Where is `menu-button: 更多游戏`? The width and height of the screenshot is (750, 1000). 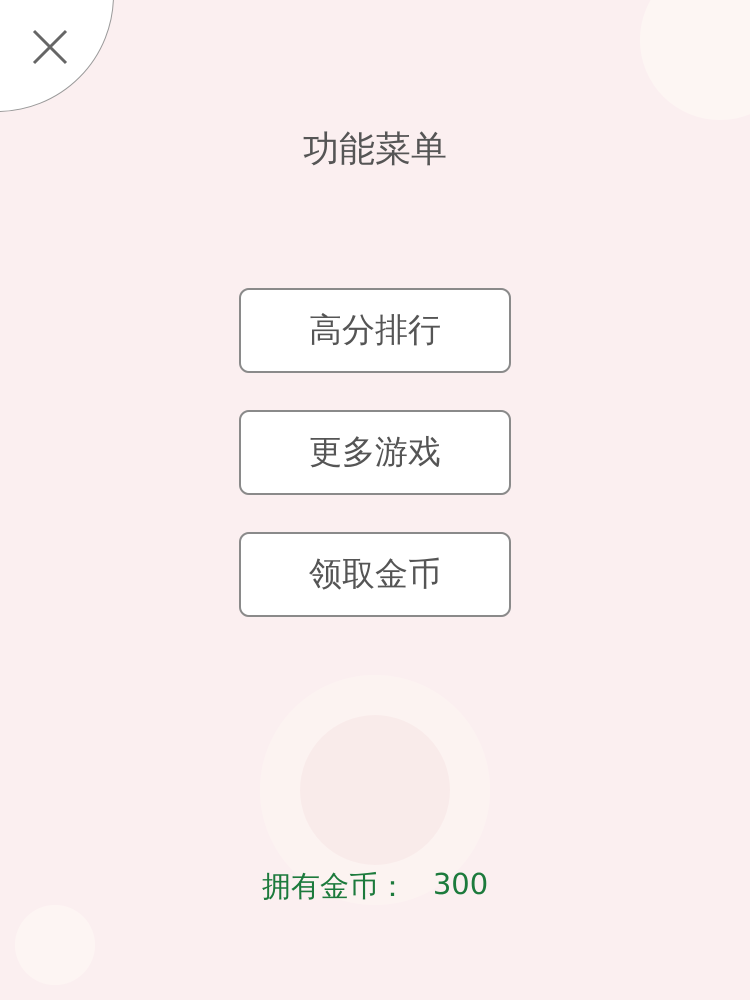
menu-button: 更多游戏 is located at coordinates (375, 452).